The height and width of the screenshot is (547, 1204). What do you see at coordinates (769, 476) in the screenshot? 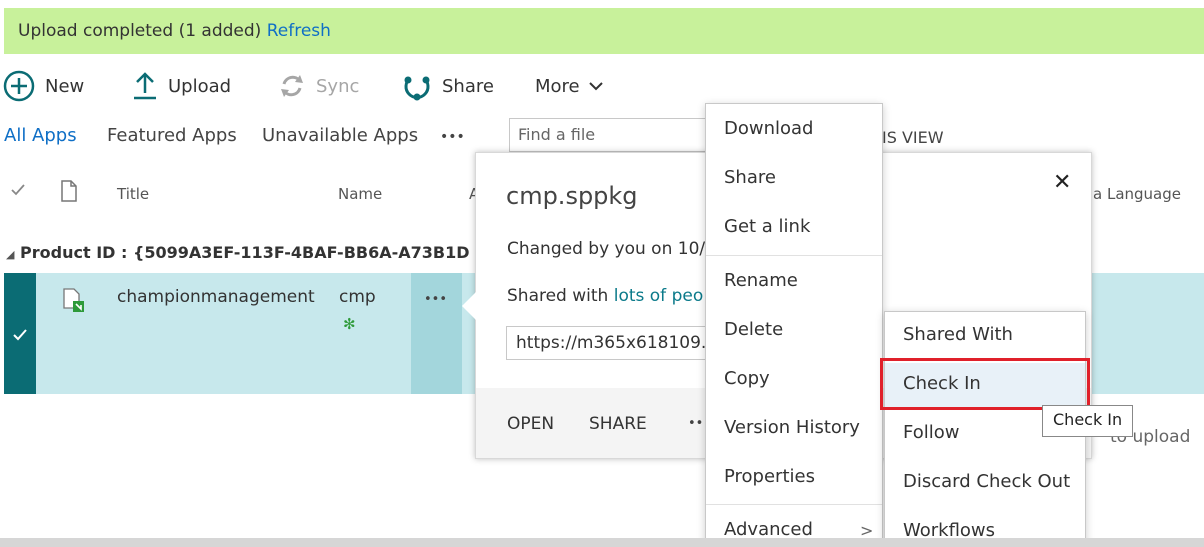
I see `menu-item-properties: Properties` at bounding box center [769, 476].